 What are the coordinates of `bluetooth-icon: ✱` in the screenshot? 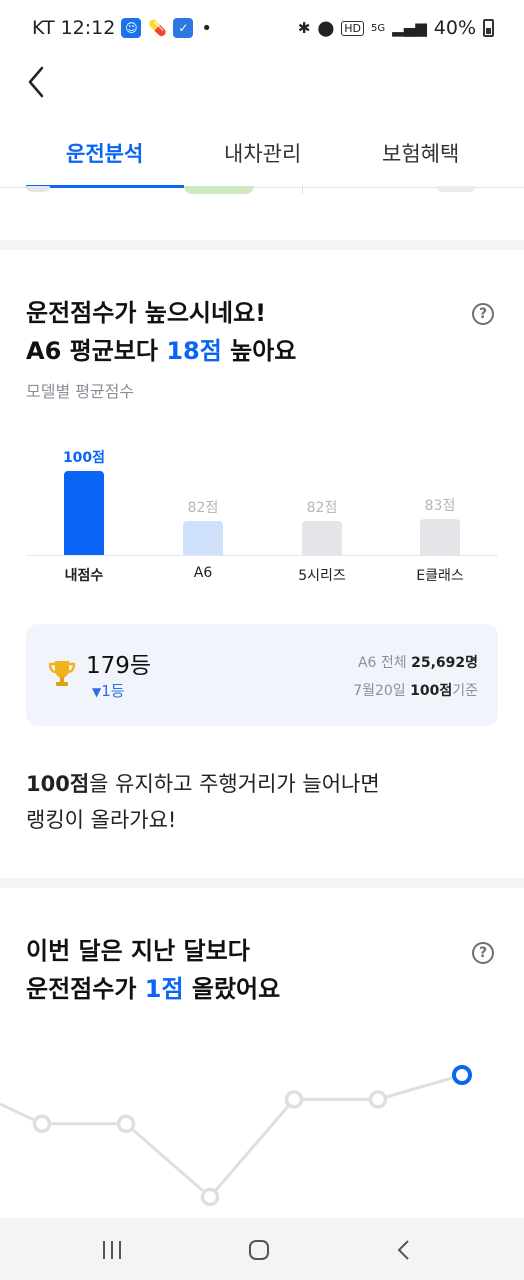 It's located at (304, 28).